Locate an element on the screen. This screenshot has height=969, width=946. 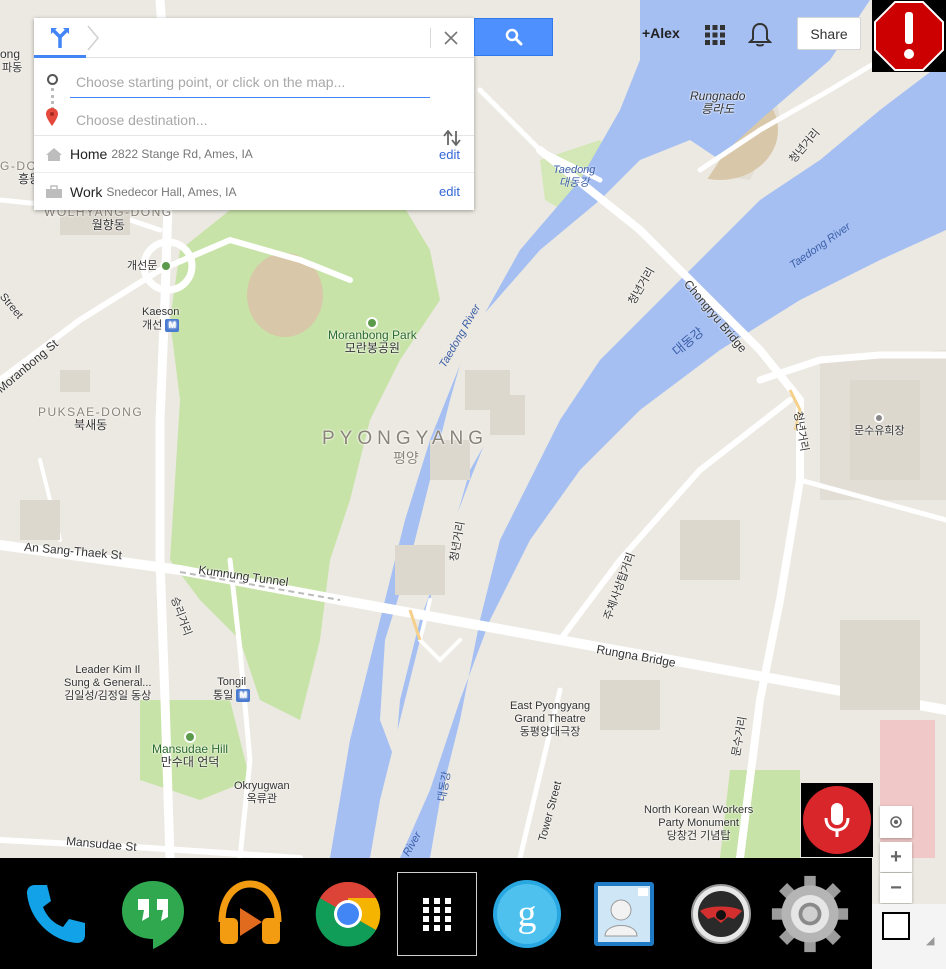
saved-place-home: Home 2822 Stange Rd, Ames, IA edit is located at coordinates (254, 154).